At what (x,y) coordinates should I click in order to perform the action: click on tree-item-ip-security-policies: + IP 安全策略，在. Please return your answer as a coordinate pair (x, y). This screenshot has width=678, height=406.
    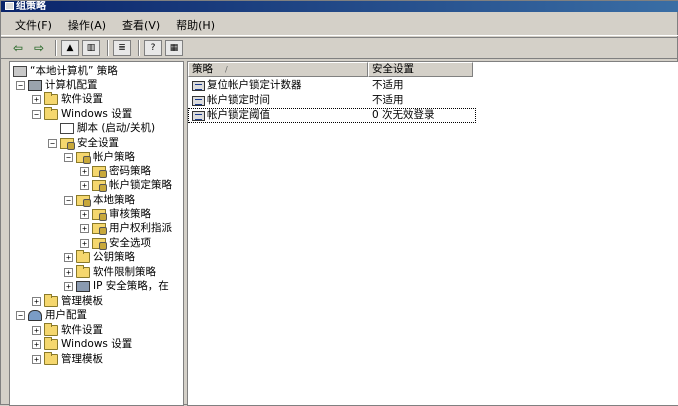
    Looking at the image, I should click on (116, 286).